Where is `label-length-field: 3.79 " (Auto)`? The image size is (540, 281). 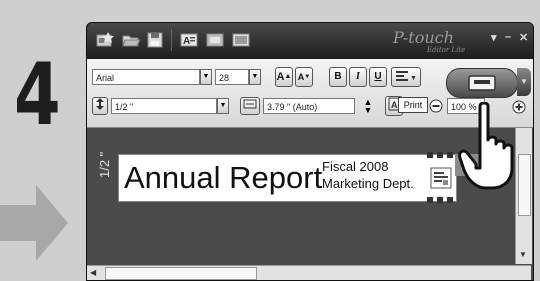 label-length-field: 3.79 " (Auto) is located at coordinates (309, 106).